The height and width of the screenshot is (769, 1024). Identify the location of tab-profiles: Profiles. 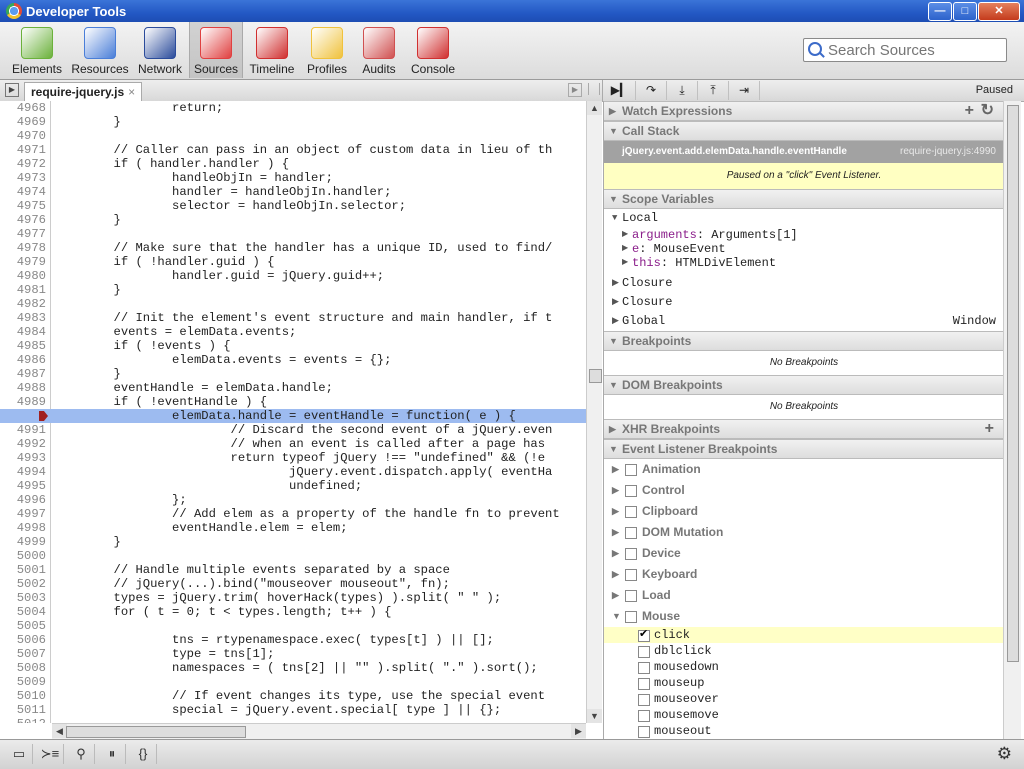
(327, 50).